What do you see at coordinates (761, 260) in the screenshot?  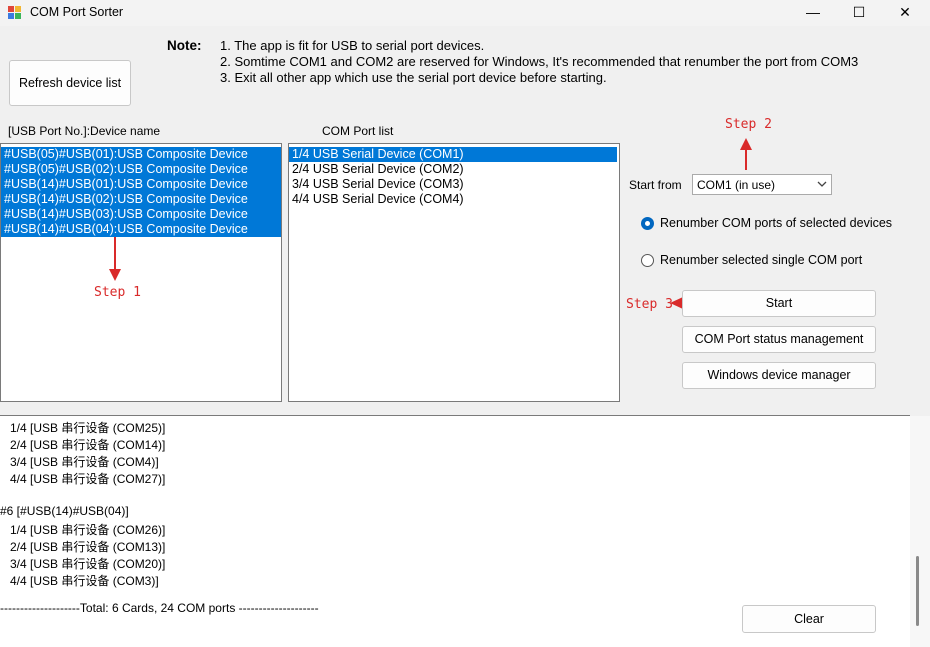 I see `radio-label-single: Renumber selected single COM port` at bounding box center [761, 260].